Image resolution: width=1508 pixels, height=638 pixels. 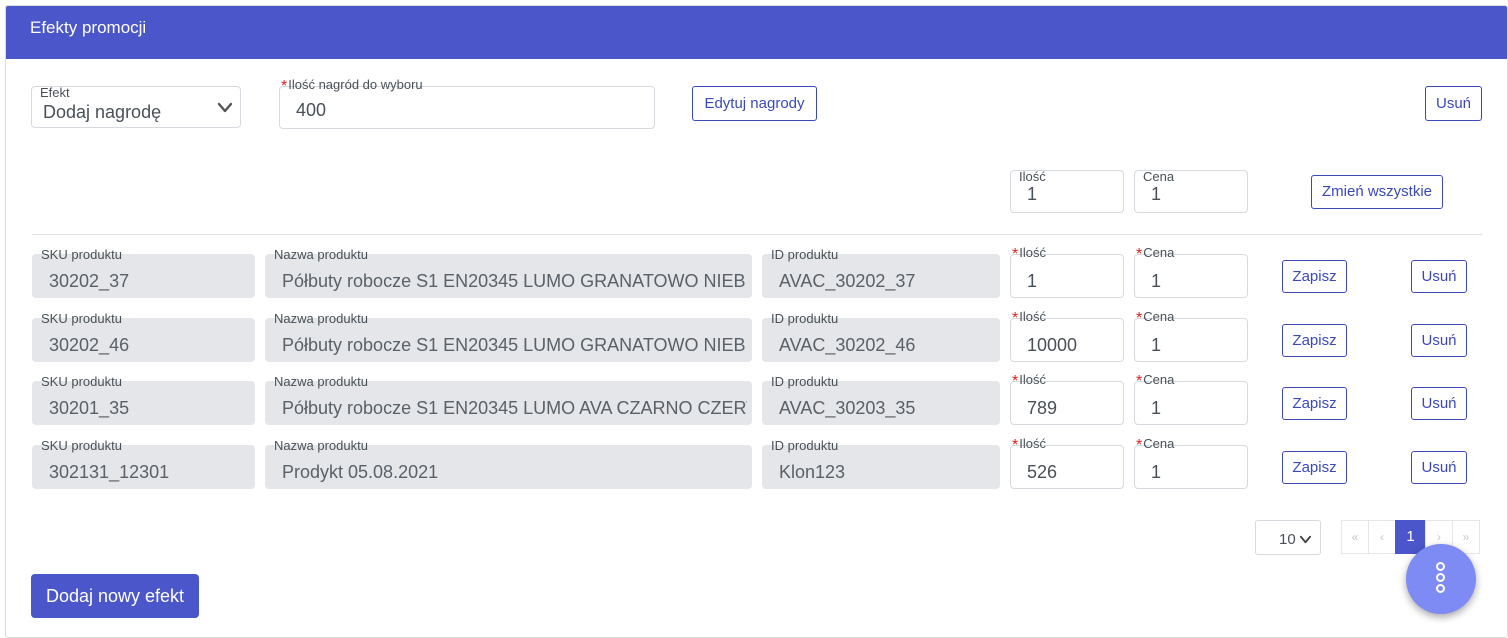 I want to click on product-id-field: ID produktu AVAC_30203_35, so click(x=881, y=400).